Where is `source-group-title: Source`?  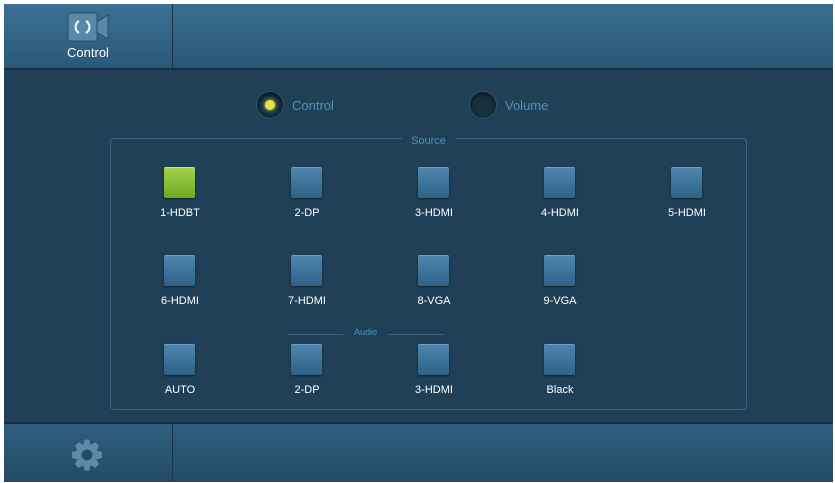
source-group-title: Source is located at coordinates (428, 140).